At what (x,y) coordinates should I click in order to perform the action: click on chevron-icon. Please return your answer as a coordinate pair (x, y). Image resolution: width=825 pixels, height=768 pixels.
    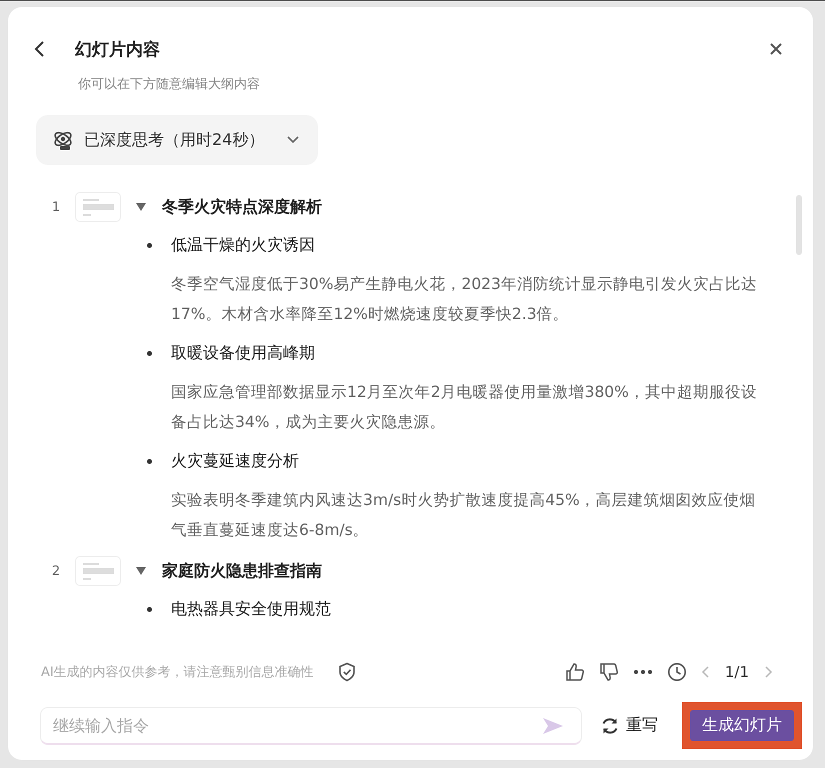
    Looking at the image, I should click on (293, 140).